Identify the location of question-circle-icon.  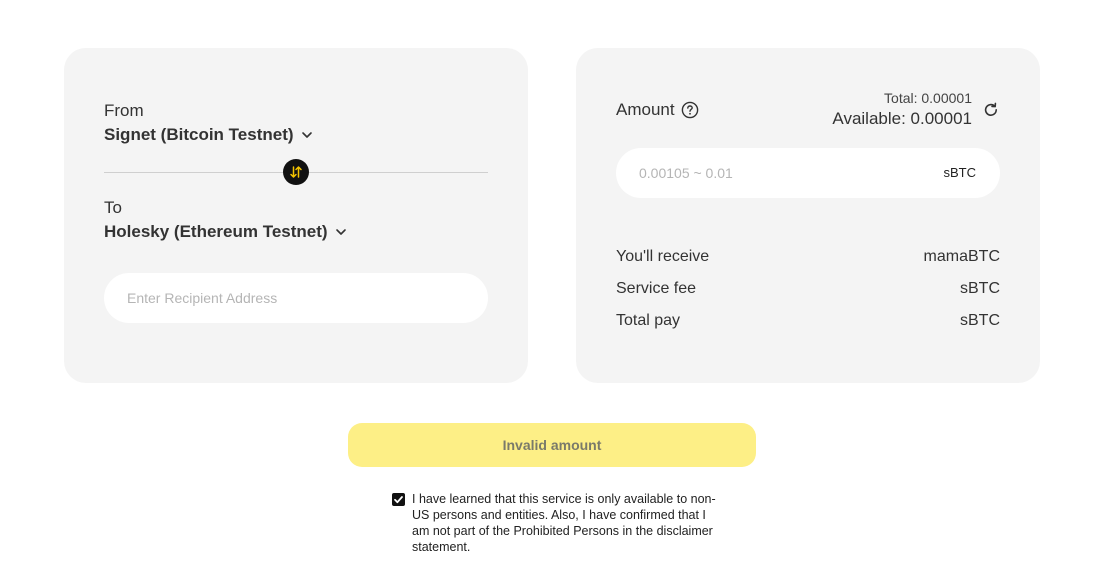
(690, 110).